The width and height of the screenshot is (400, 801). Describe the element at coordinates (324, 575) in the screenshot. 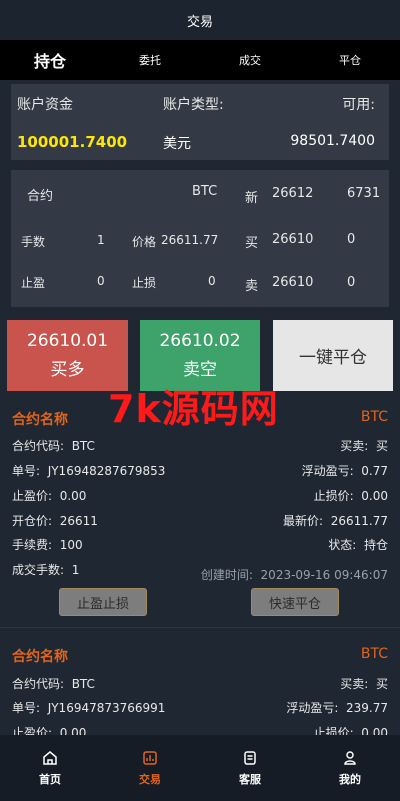

I see `created-value: 2023-09-16 09:46:07` at that location.